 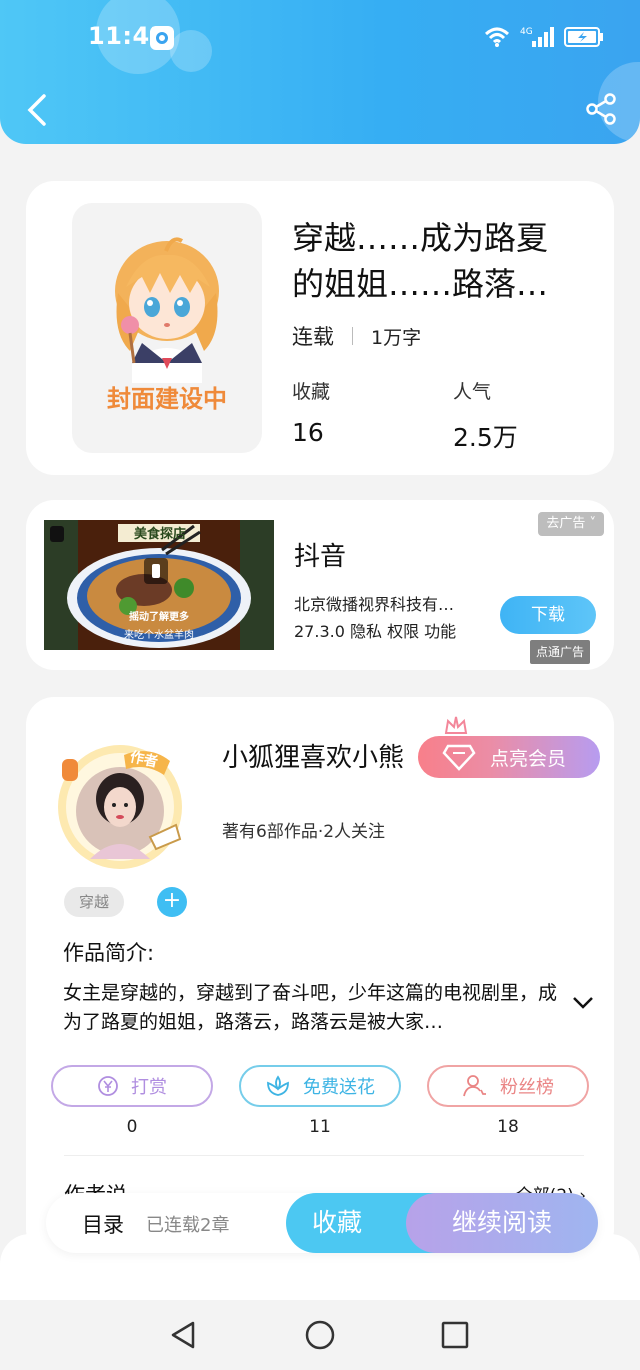 I want to click on bottom-action-bar: 目录 已连载2章 收藏 继续阅读, so click(x=322, y=1223).